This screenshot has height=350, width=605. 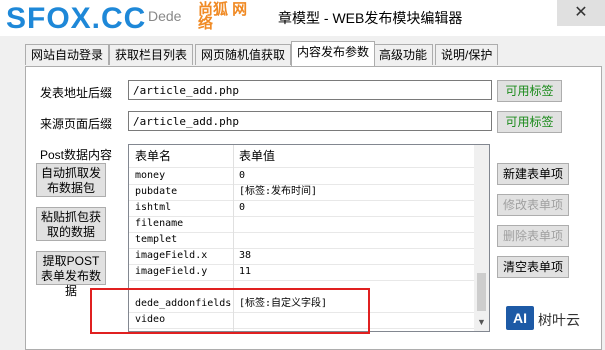 What do you see at coordinates (370, 18) in the screenshot?
I see `window-title: 章模型 - WEB发布模块编辑器` at bounding box center [370, 18].